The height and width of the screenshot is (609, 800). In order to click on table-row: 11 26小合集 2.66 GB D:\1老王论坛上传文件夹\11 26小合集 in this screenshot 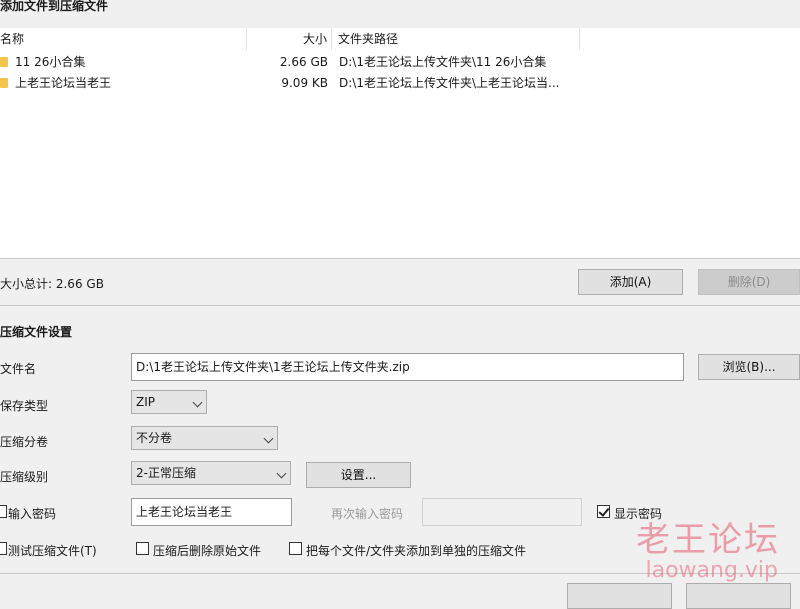, I will do `click(400, 62)`.